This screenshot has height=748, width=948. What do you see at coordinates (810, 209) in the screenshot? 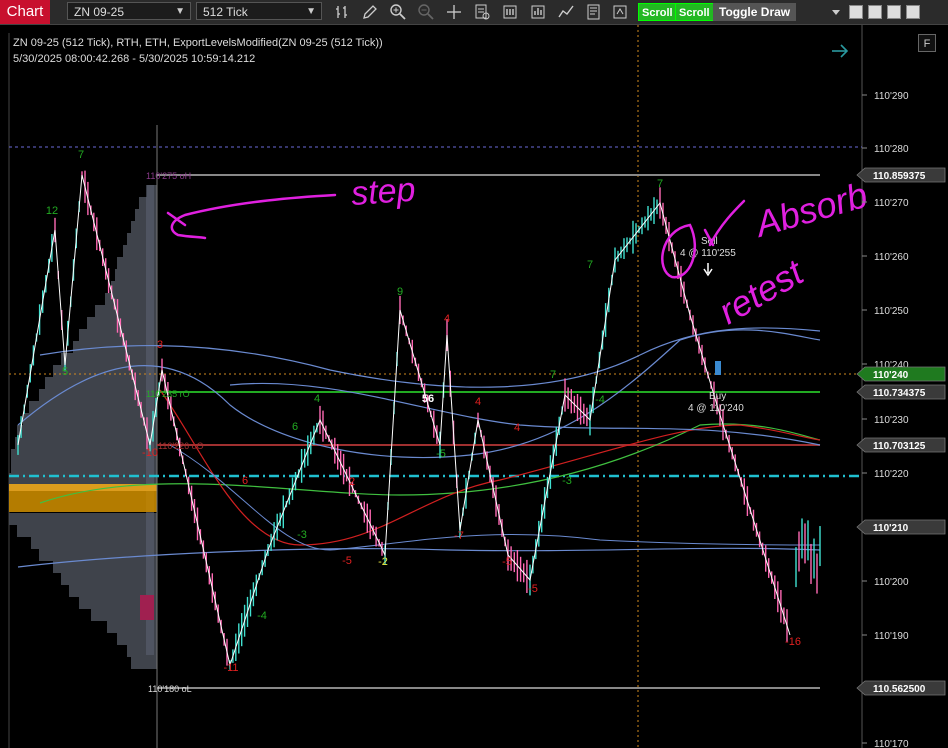
I see `annotation-absorb: Absorb` at bounding box center [810, 209].